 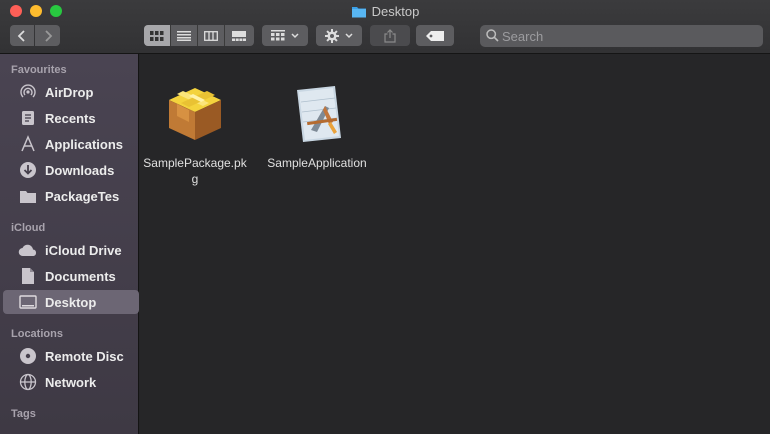 I want to click on sidebar-item-label: Applications, so click(x=84, y=144).